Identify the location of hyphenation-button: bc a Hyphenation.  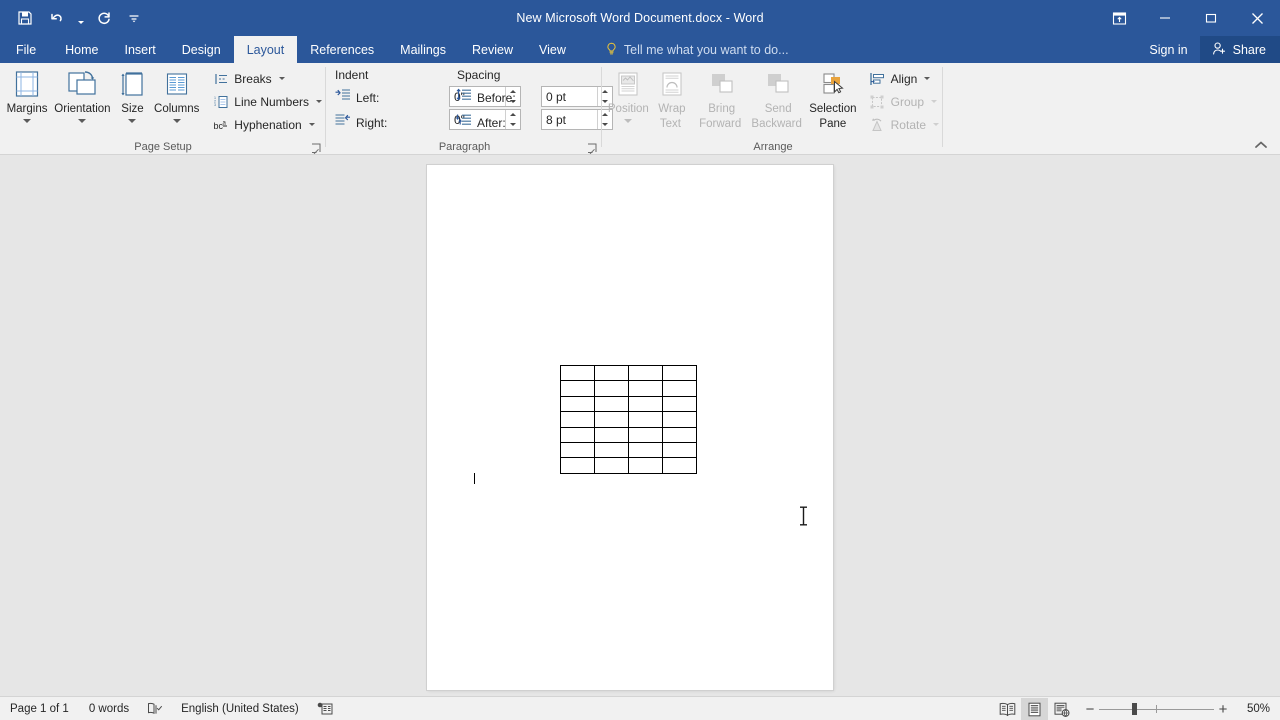
(267, 124).